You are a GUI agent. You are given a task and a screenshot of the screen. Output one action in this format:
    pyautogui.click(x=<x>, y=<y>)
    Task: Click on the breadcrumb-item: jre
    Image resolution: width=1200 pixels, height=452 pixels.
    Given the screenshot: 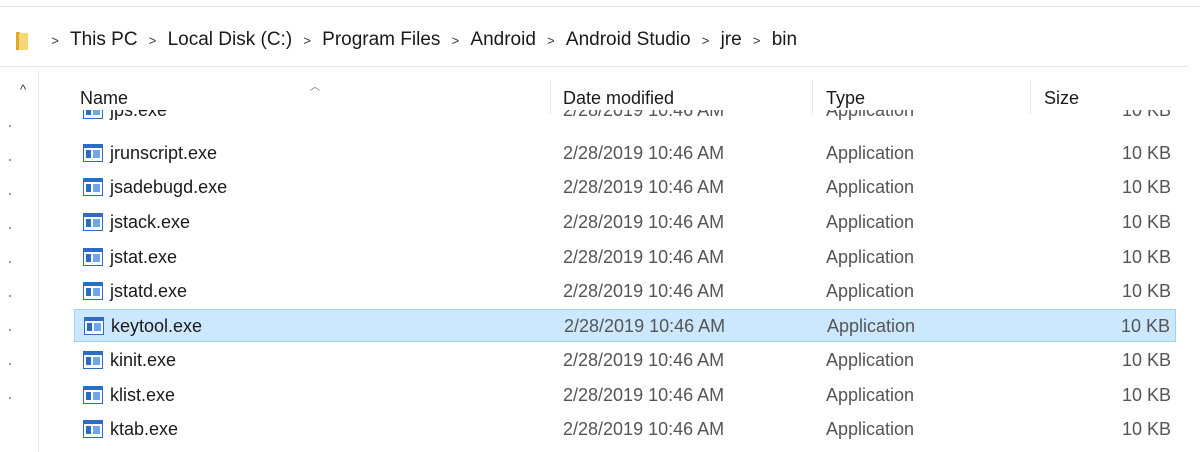 What is the action you would take?
    pyautogui.click(x=731, y=40)
    